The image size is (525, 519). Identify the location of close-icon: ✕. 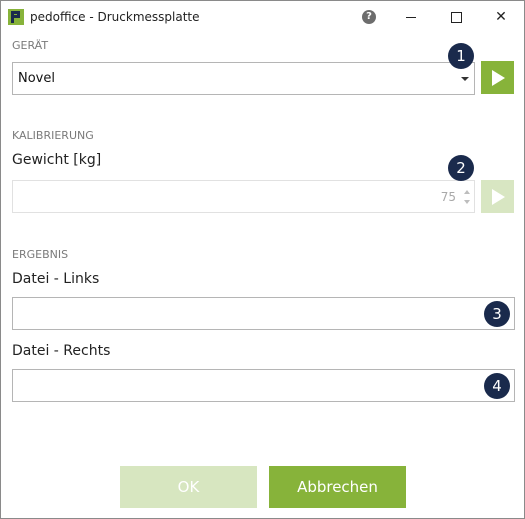
(501, 17).